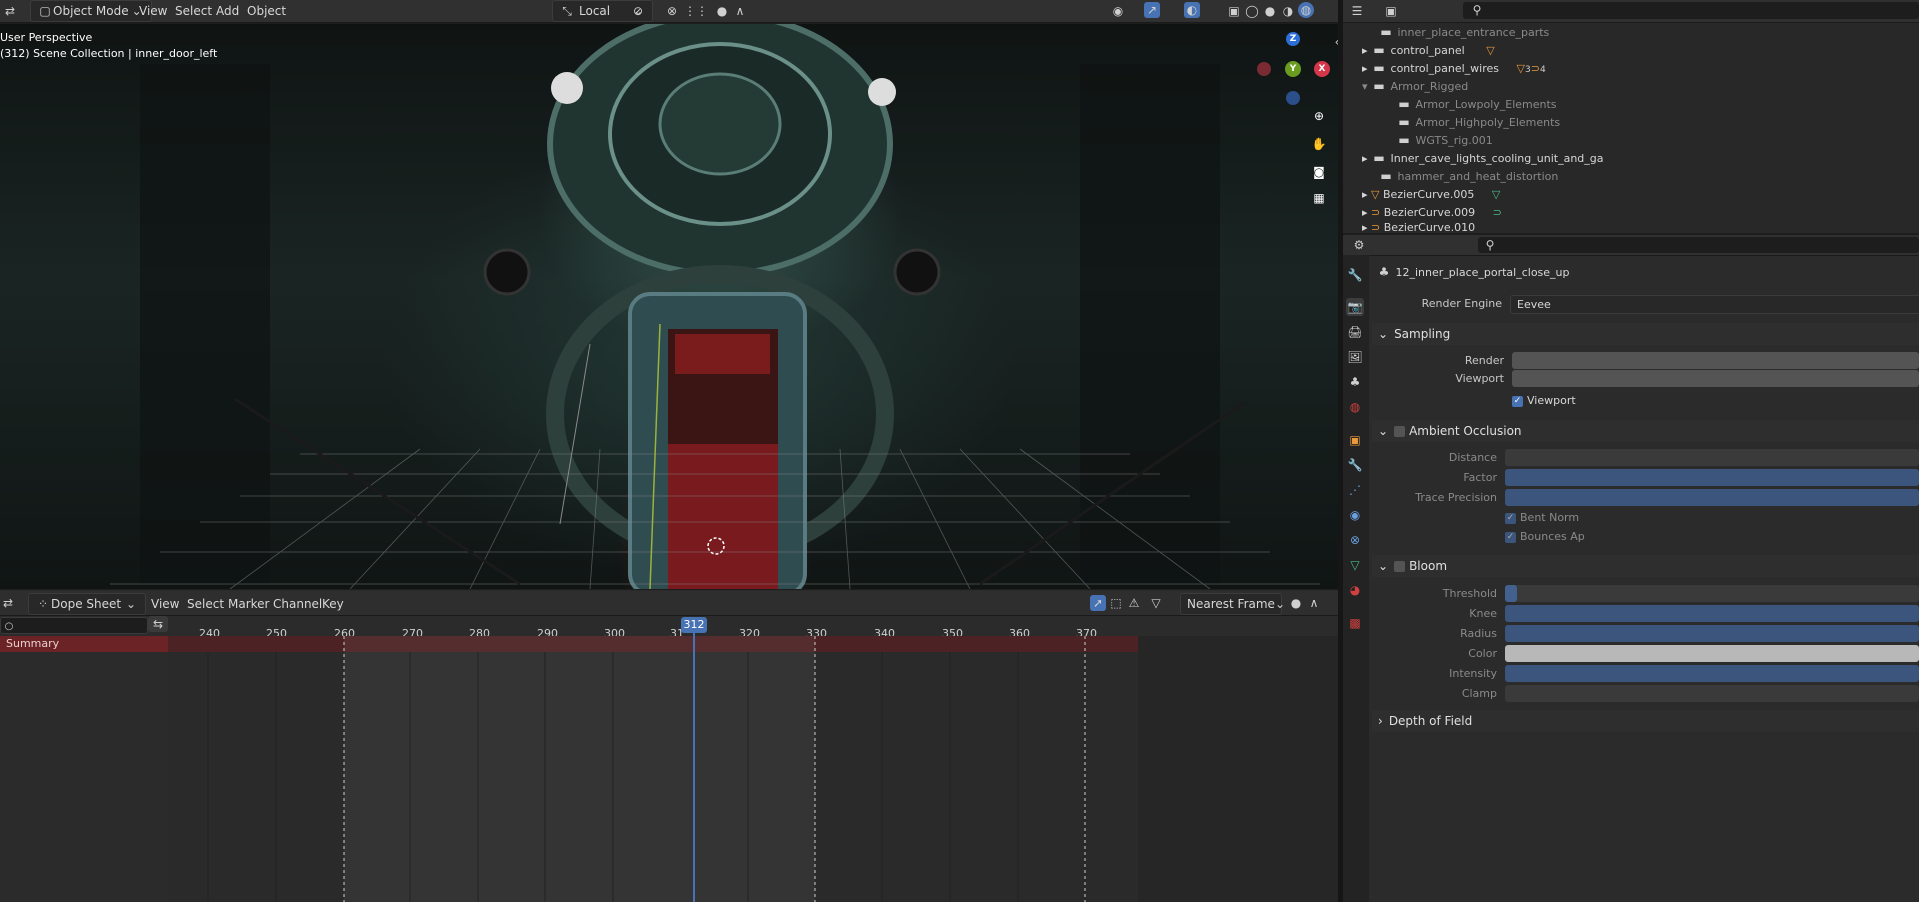 The image size is (1919, 902). What do you see at coordinates (1355, 590) in the screenshot?
I see `material-tab-icon: ◕` at bounding box center [1355, 590].